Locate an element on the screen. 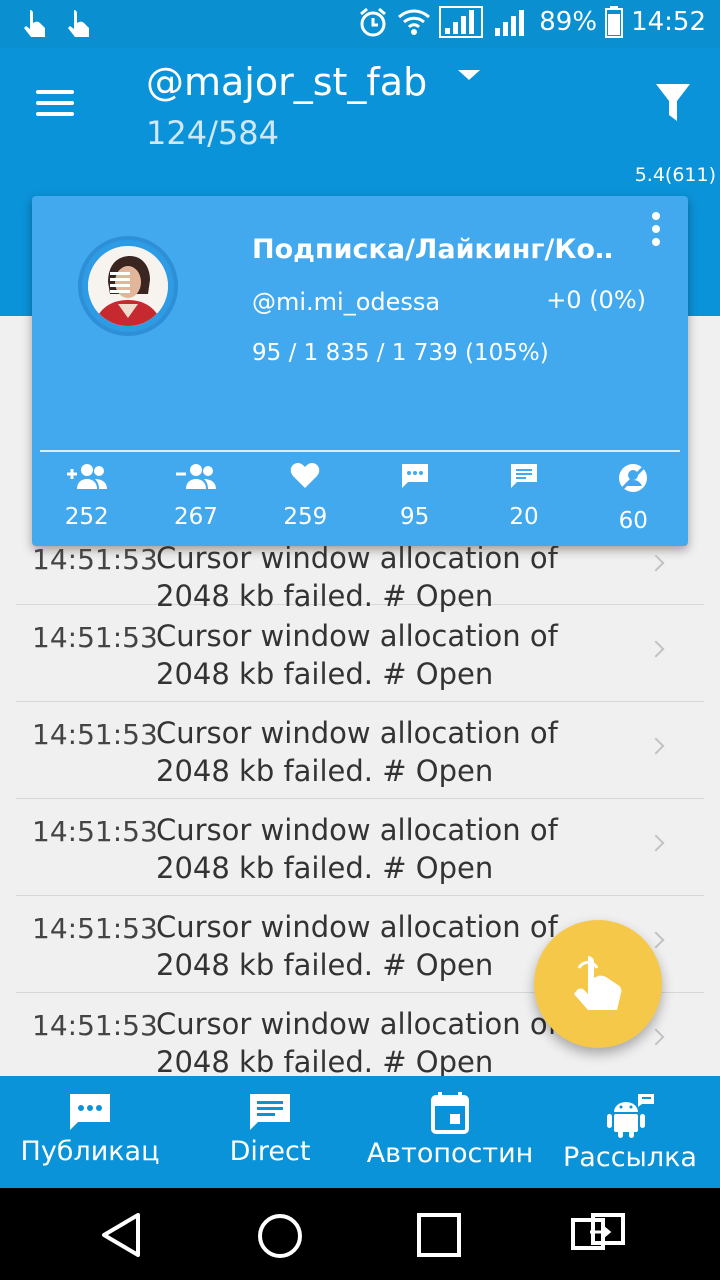  stat-value: 95 is located at coordinates (415, 517).